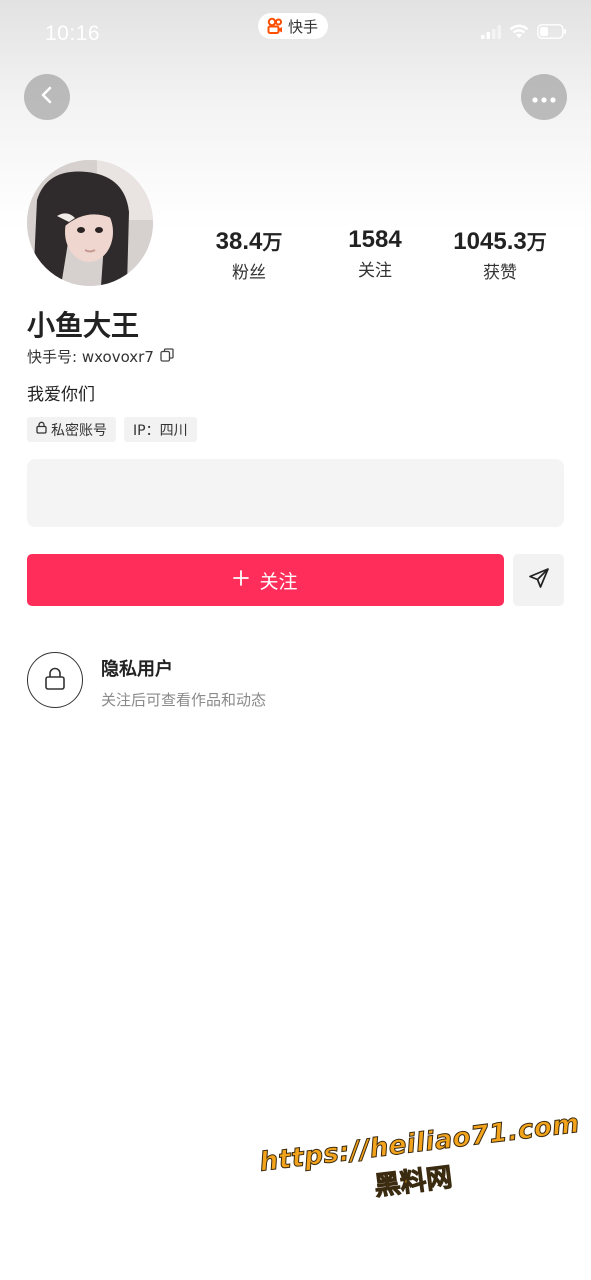  I want to click on private-user-icon, so click(55, 680).